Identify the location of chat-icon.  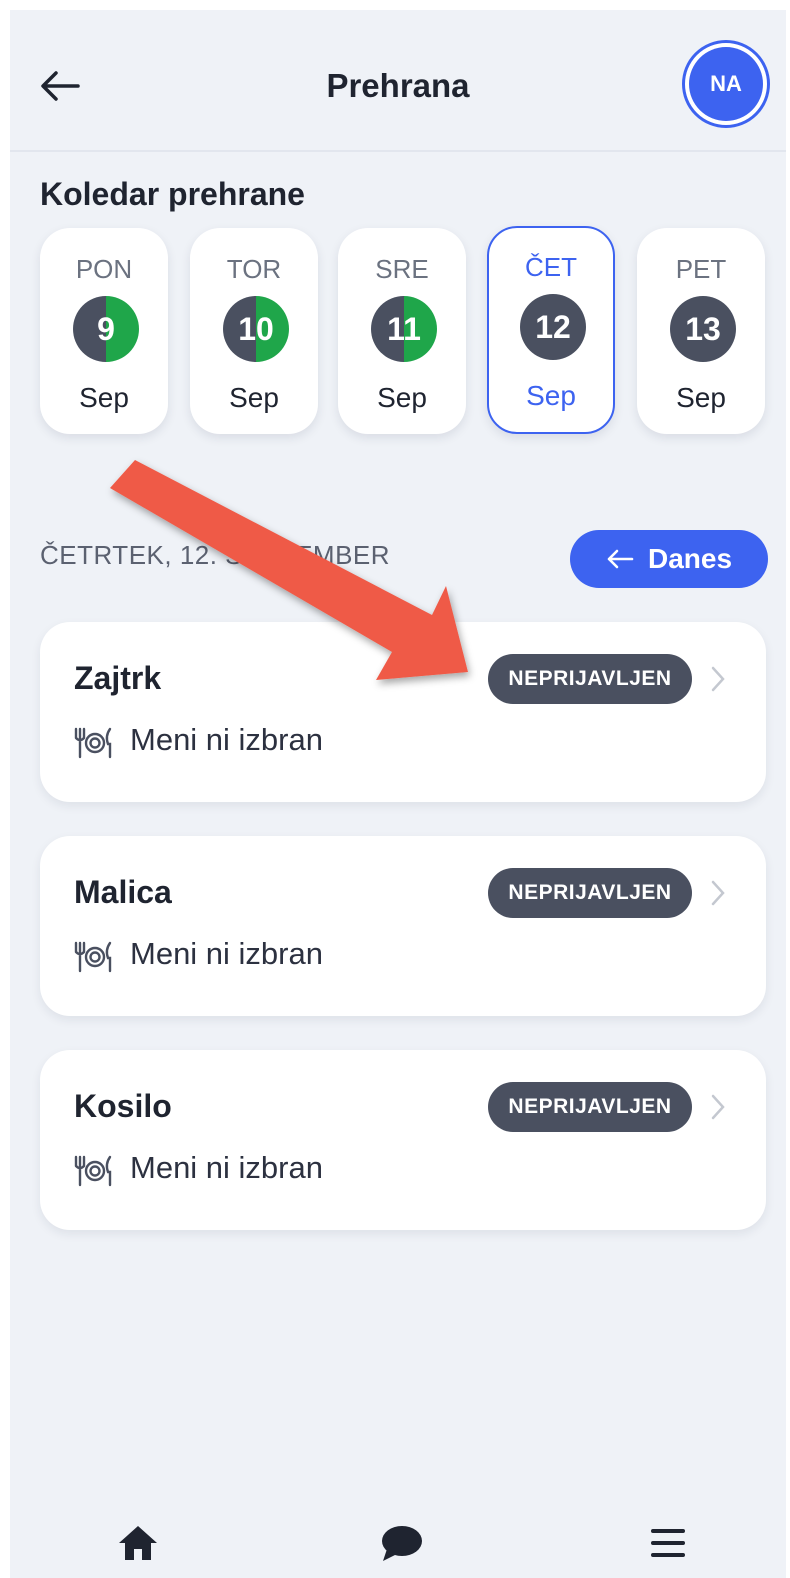
(402, 1543).